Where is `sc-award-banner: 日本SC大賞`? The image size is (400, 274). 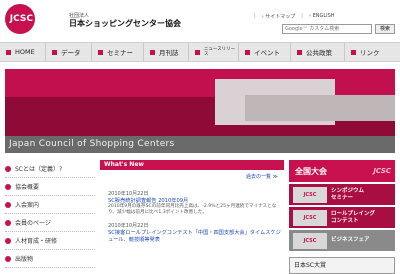 sc-award-banner: 日本SC大賞 is located at coordinates (342, 265).